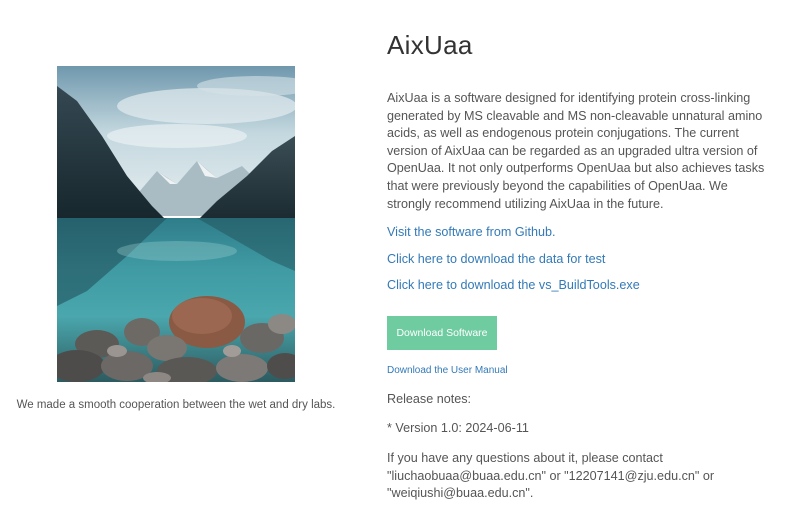 The height and width of the screenshot is (532, 798). What do you see at coordinates (513, 259) in the screenshot?
I see `test-data-download-link: Click here to download the data for test` at bounding box center [513, 259].